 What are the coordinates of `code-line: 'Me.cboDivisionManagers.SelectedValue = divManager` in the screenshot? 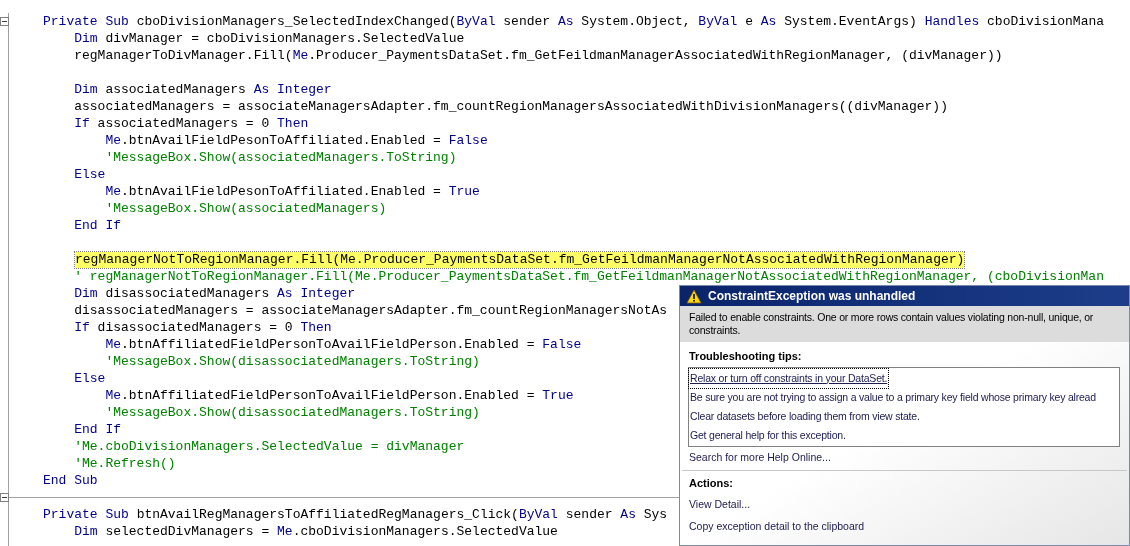 It's located at (269, 446).